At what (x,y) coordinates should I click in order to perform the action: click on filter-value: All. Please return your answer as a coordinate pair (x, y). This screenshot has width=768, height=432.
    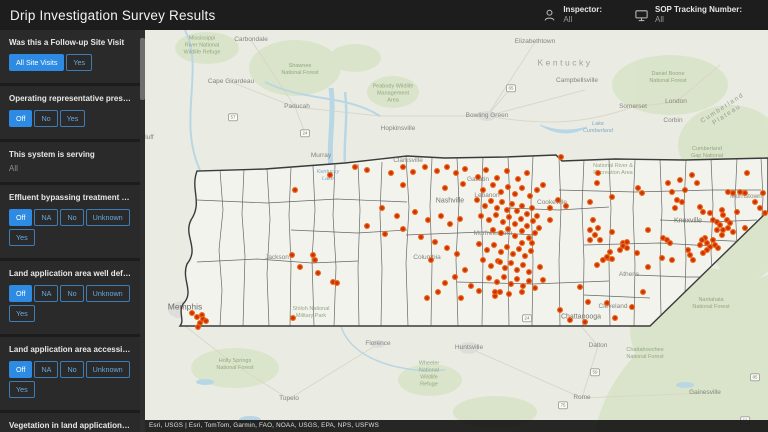
    Looking at the image, I should click on (70, 168).